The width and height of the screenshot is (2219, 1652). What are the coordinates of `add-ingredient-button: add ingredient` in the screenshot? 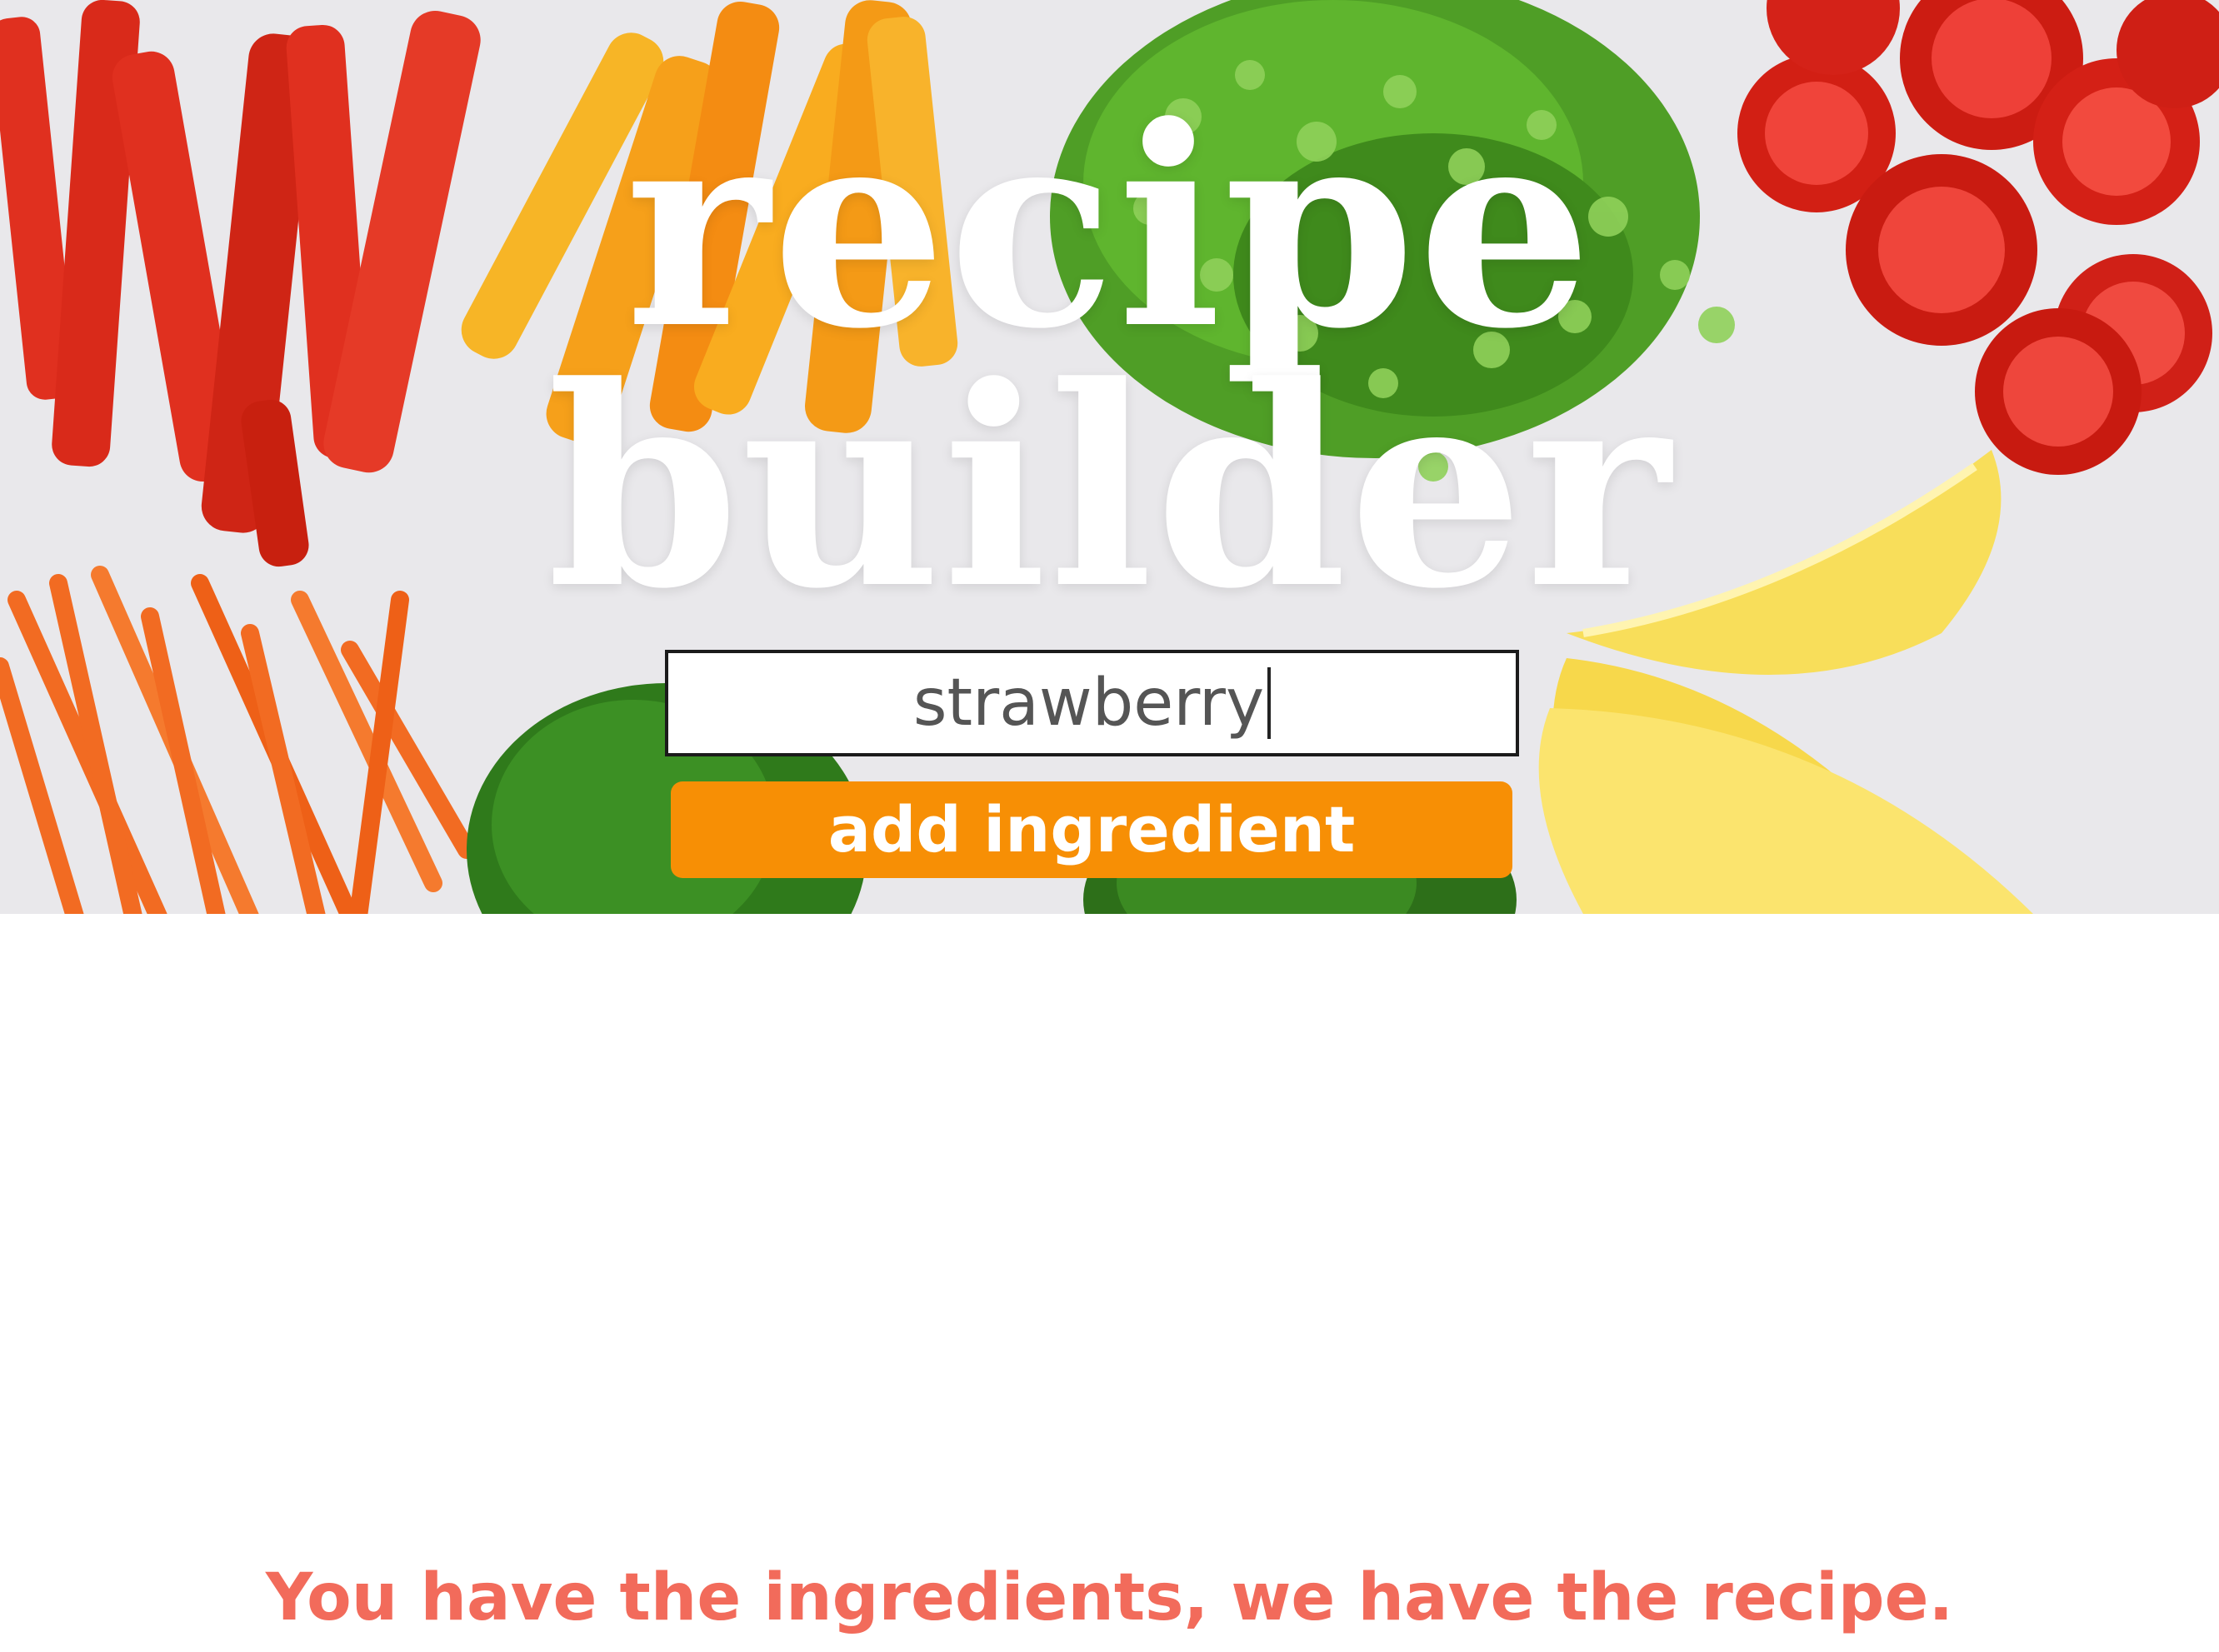 It's located at (1092, 830).